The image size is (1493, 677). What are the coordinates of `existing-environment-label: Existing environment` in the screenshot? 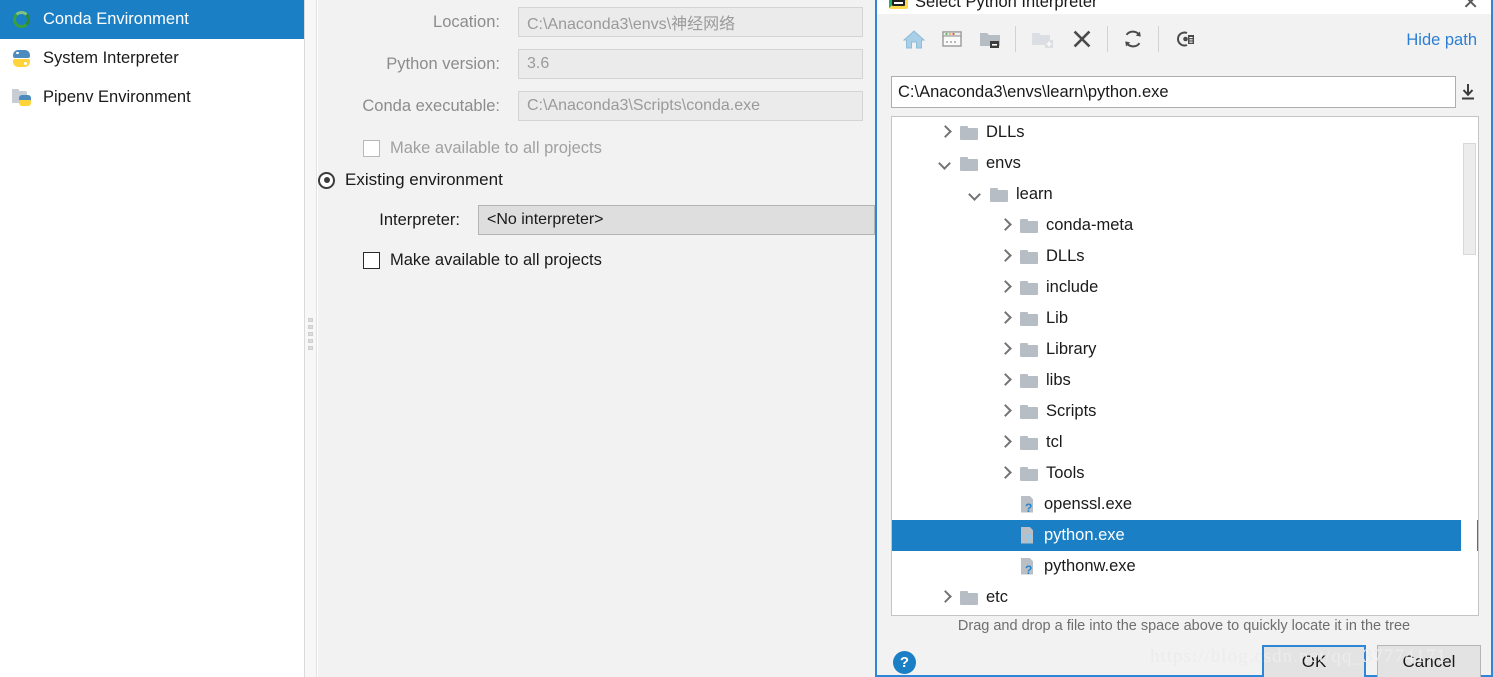 It's located at (424, 179).